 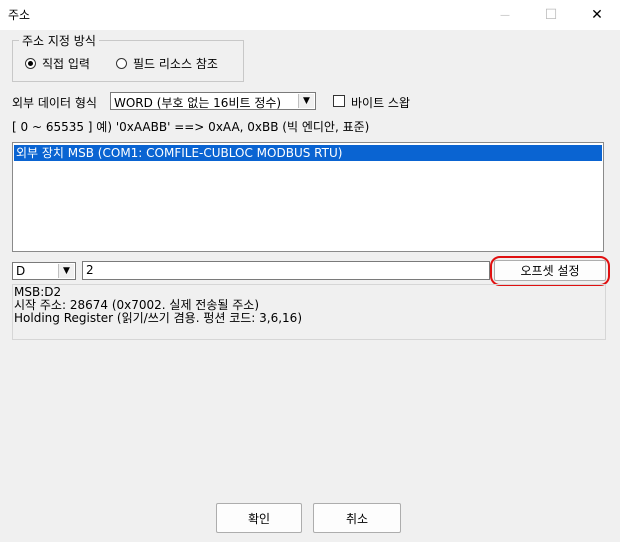 What do you see at coordinates (66, 64) in the screenshot?
I see `radio-direct-input-label: 직접 입력` at bounding box center [66, 64].